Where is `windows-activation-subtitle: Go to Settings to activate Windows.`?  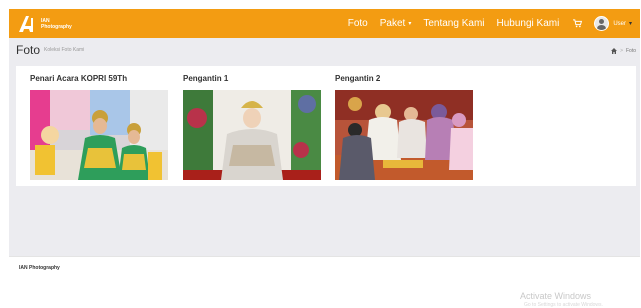 windows-activation-subtitle: Go to Settings to activate Windows. is located at coordinates (563, 305).